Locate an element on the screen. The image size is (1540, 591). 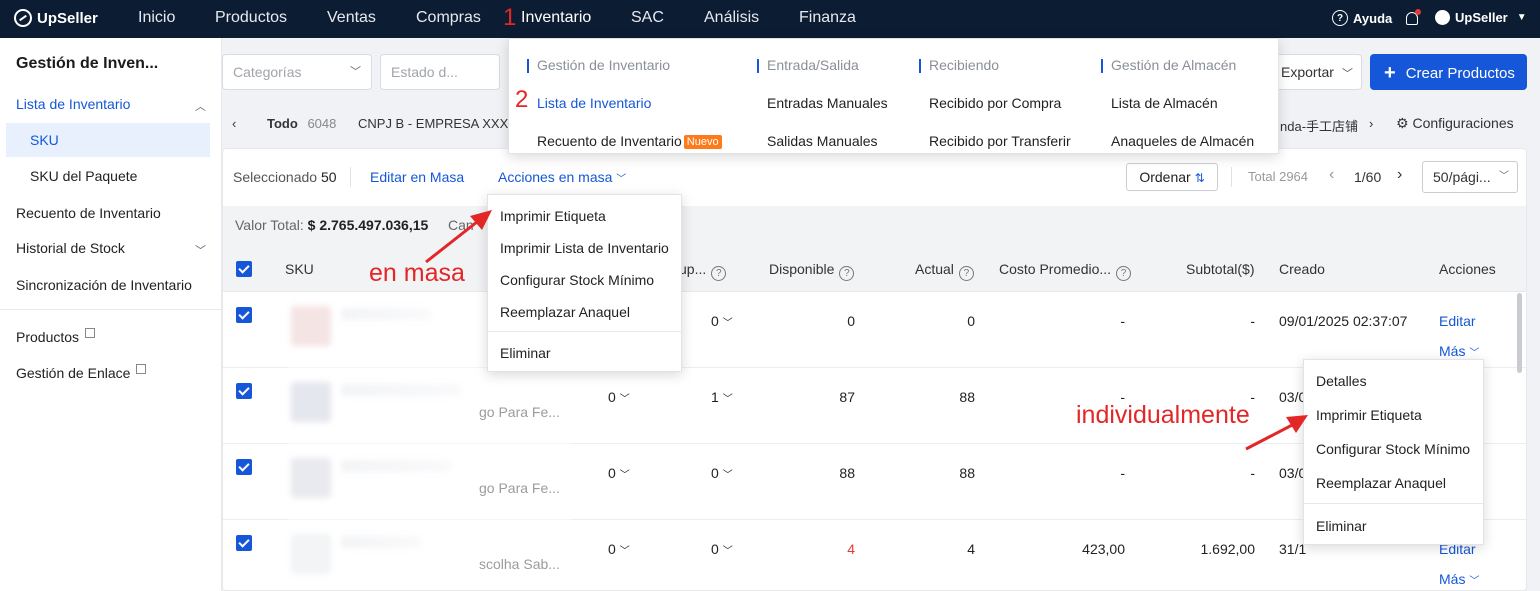
user-menu: UpSeller ▼ is located at coordinates (1481, 17).